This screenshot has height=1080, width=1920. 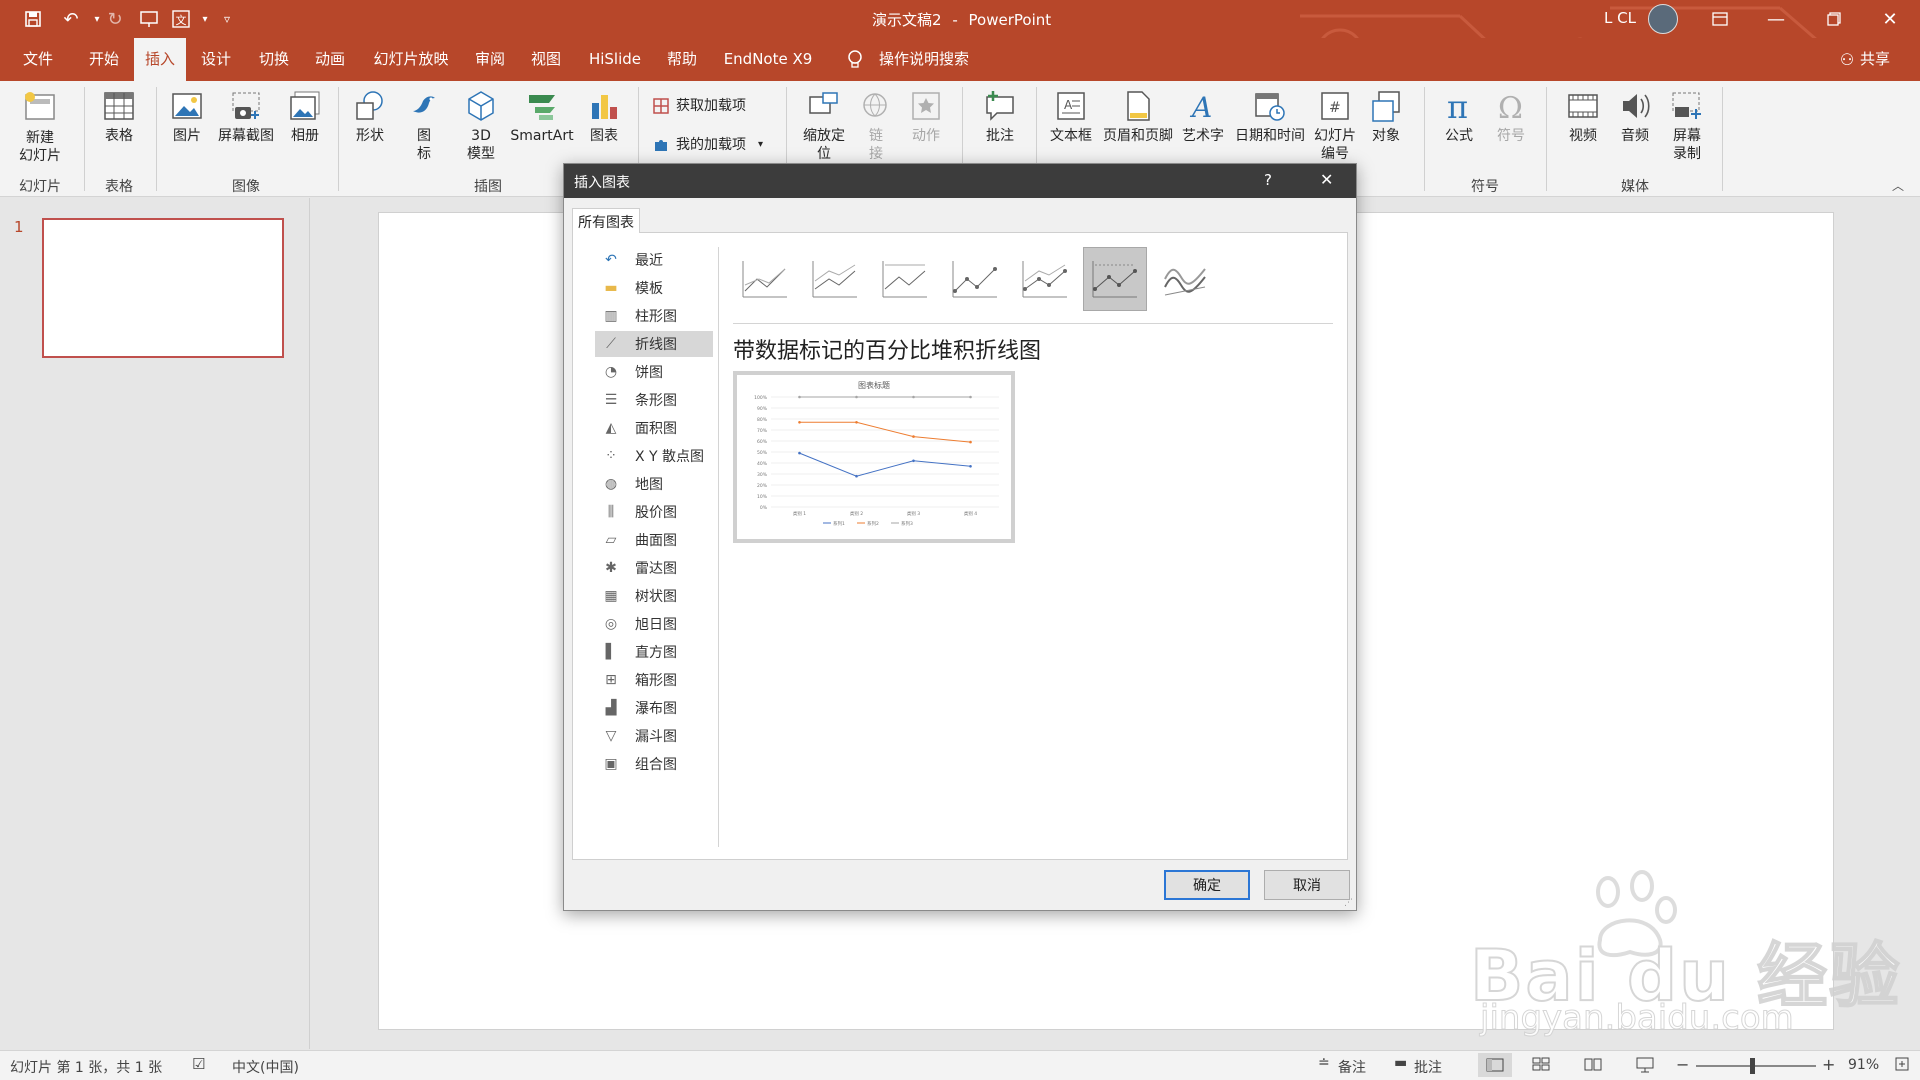 I want to click on resize-grip-icon: ⋰, so click(x=1348, y=903).